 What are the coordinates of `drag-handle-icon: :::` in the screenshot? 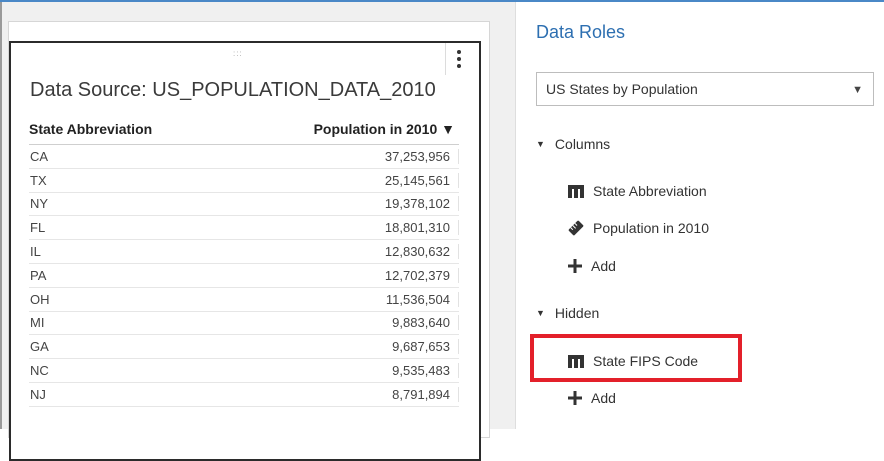 It's located at (238, 53).